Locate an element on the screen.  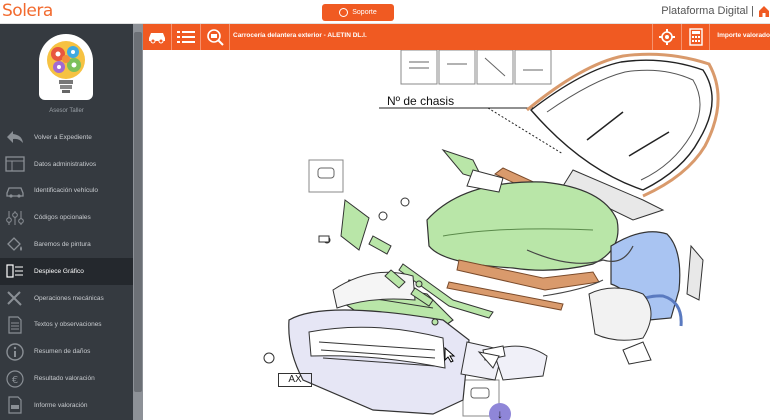
avatar is located at coordinates (66, 67).